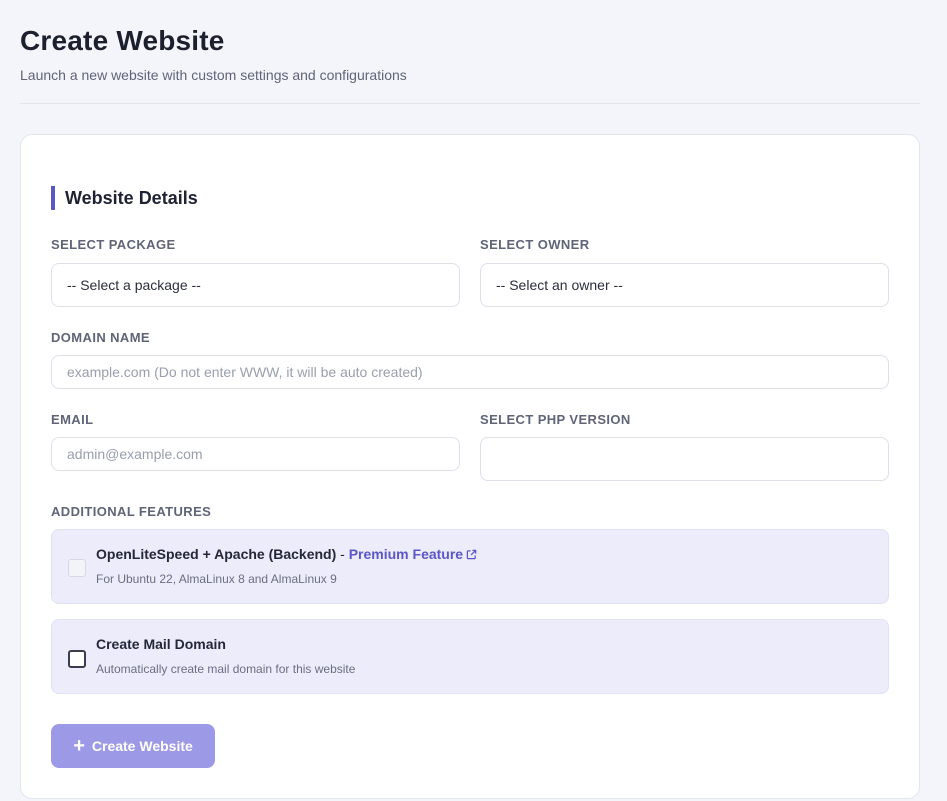 The width and height of the screenshot is (947, 801). Describe the element at coordinates (134, 285) in the screenshot. I see `package-select-value: -- Select a package --` at that location.